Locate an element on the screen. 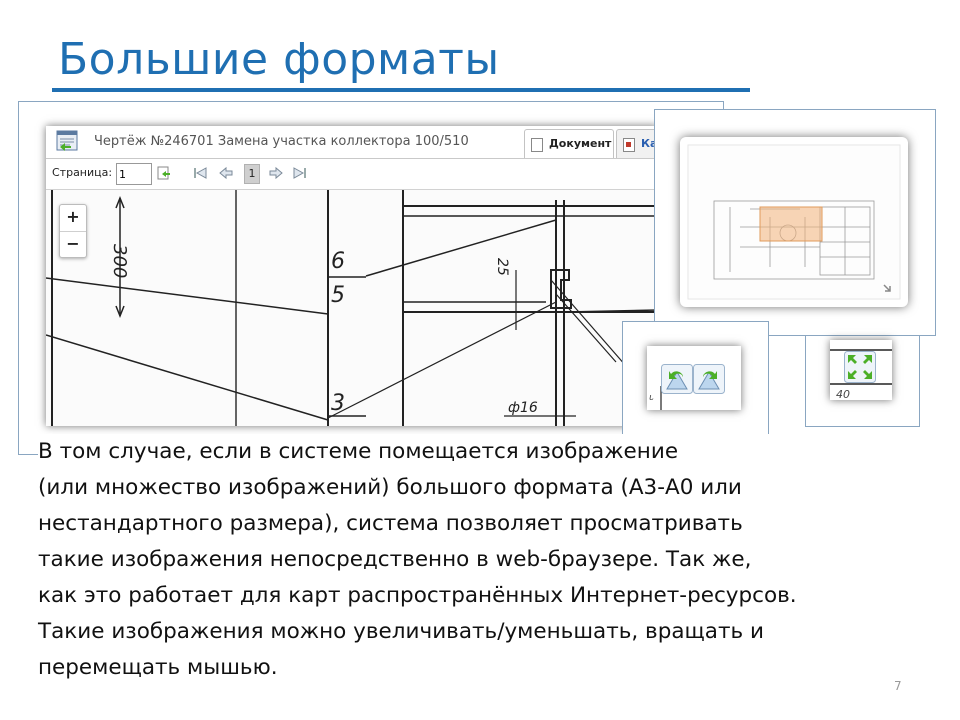  page-label: Страница: is located at coordinates (82, 172).